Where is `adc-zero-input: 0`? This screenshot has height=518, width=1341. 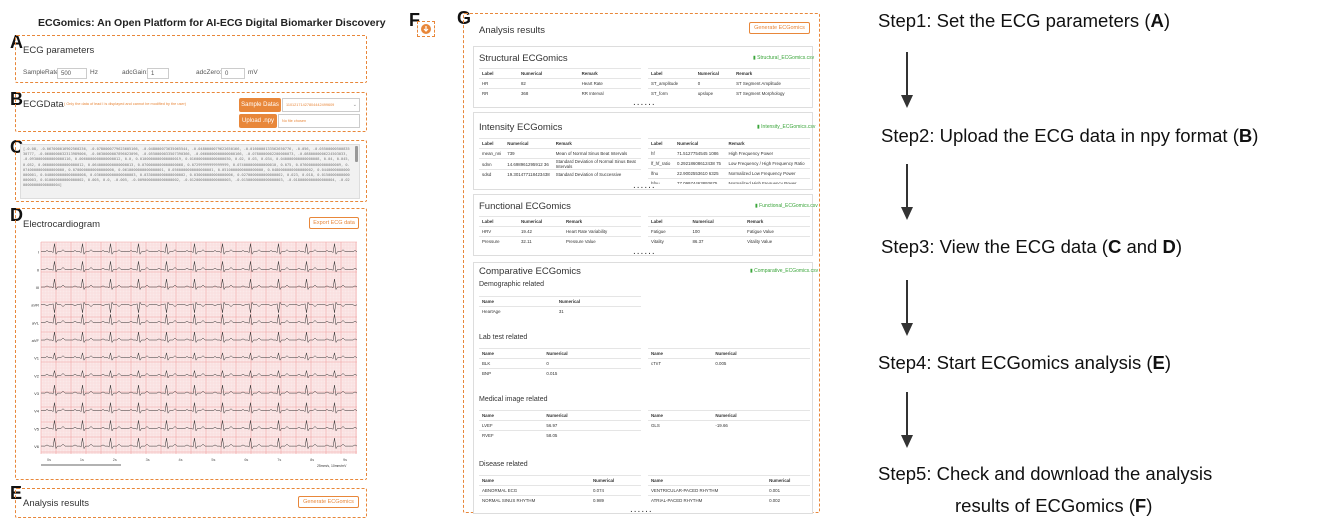 adc-zero-input: 0 is located at coordinates (233, 73).